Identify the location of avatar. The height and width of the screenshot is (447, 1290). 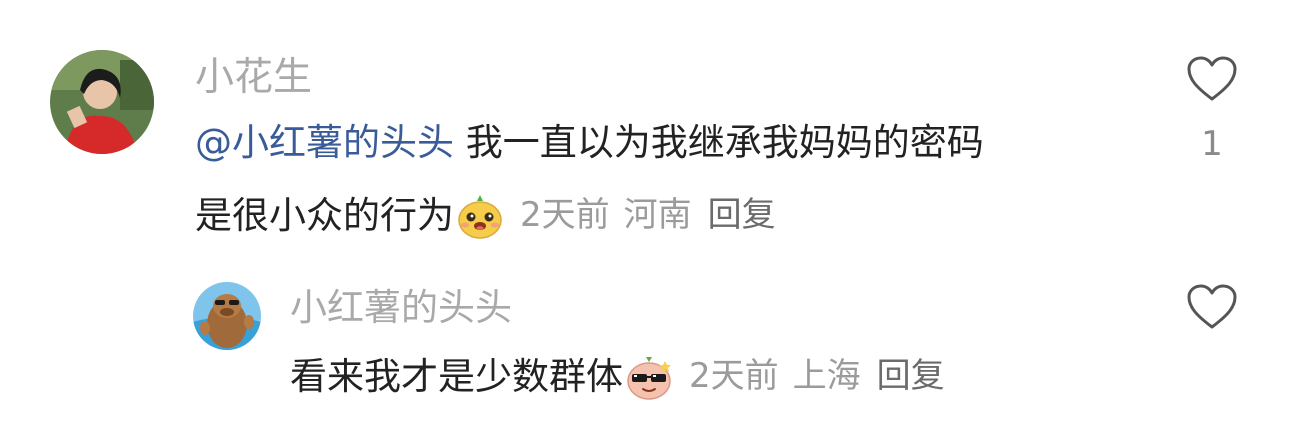
(102, 102).